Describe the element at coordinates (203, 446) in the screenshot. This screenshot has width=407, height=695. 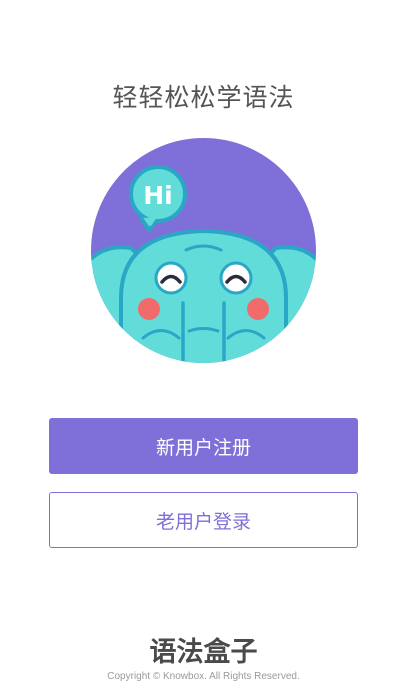
I see `register-button: 新用户注册` at that location.